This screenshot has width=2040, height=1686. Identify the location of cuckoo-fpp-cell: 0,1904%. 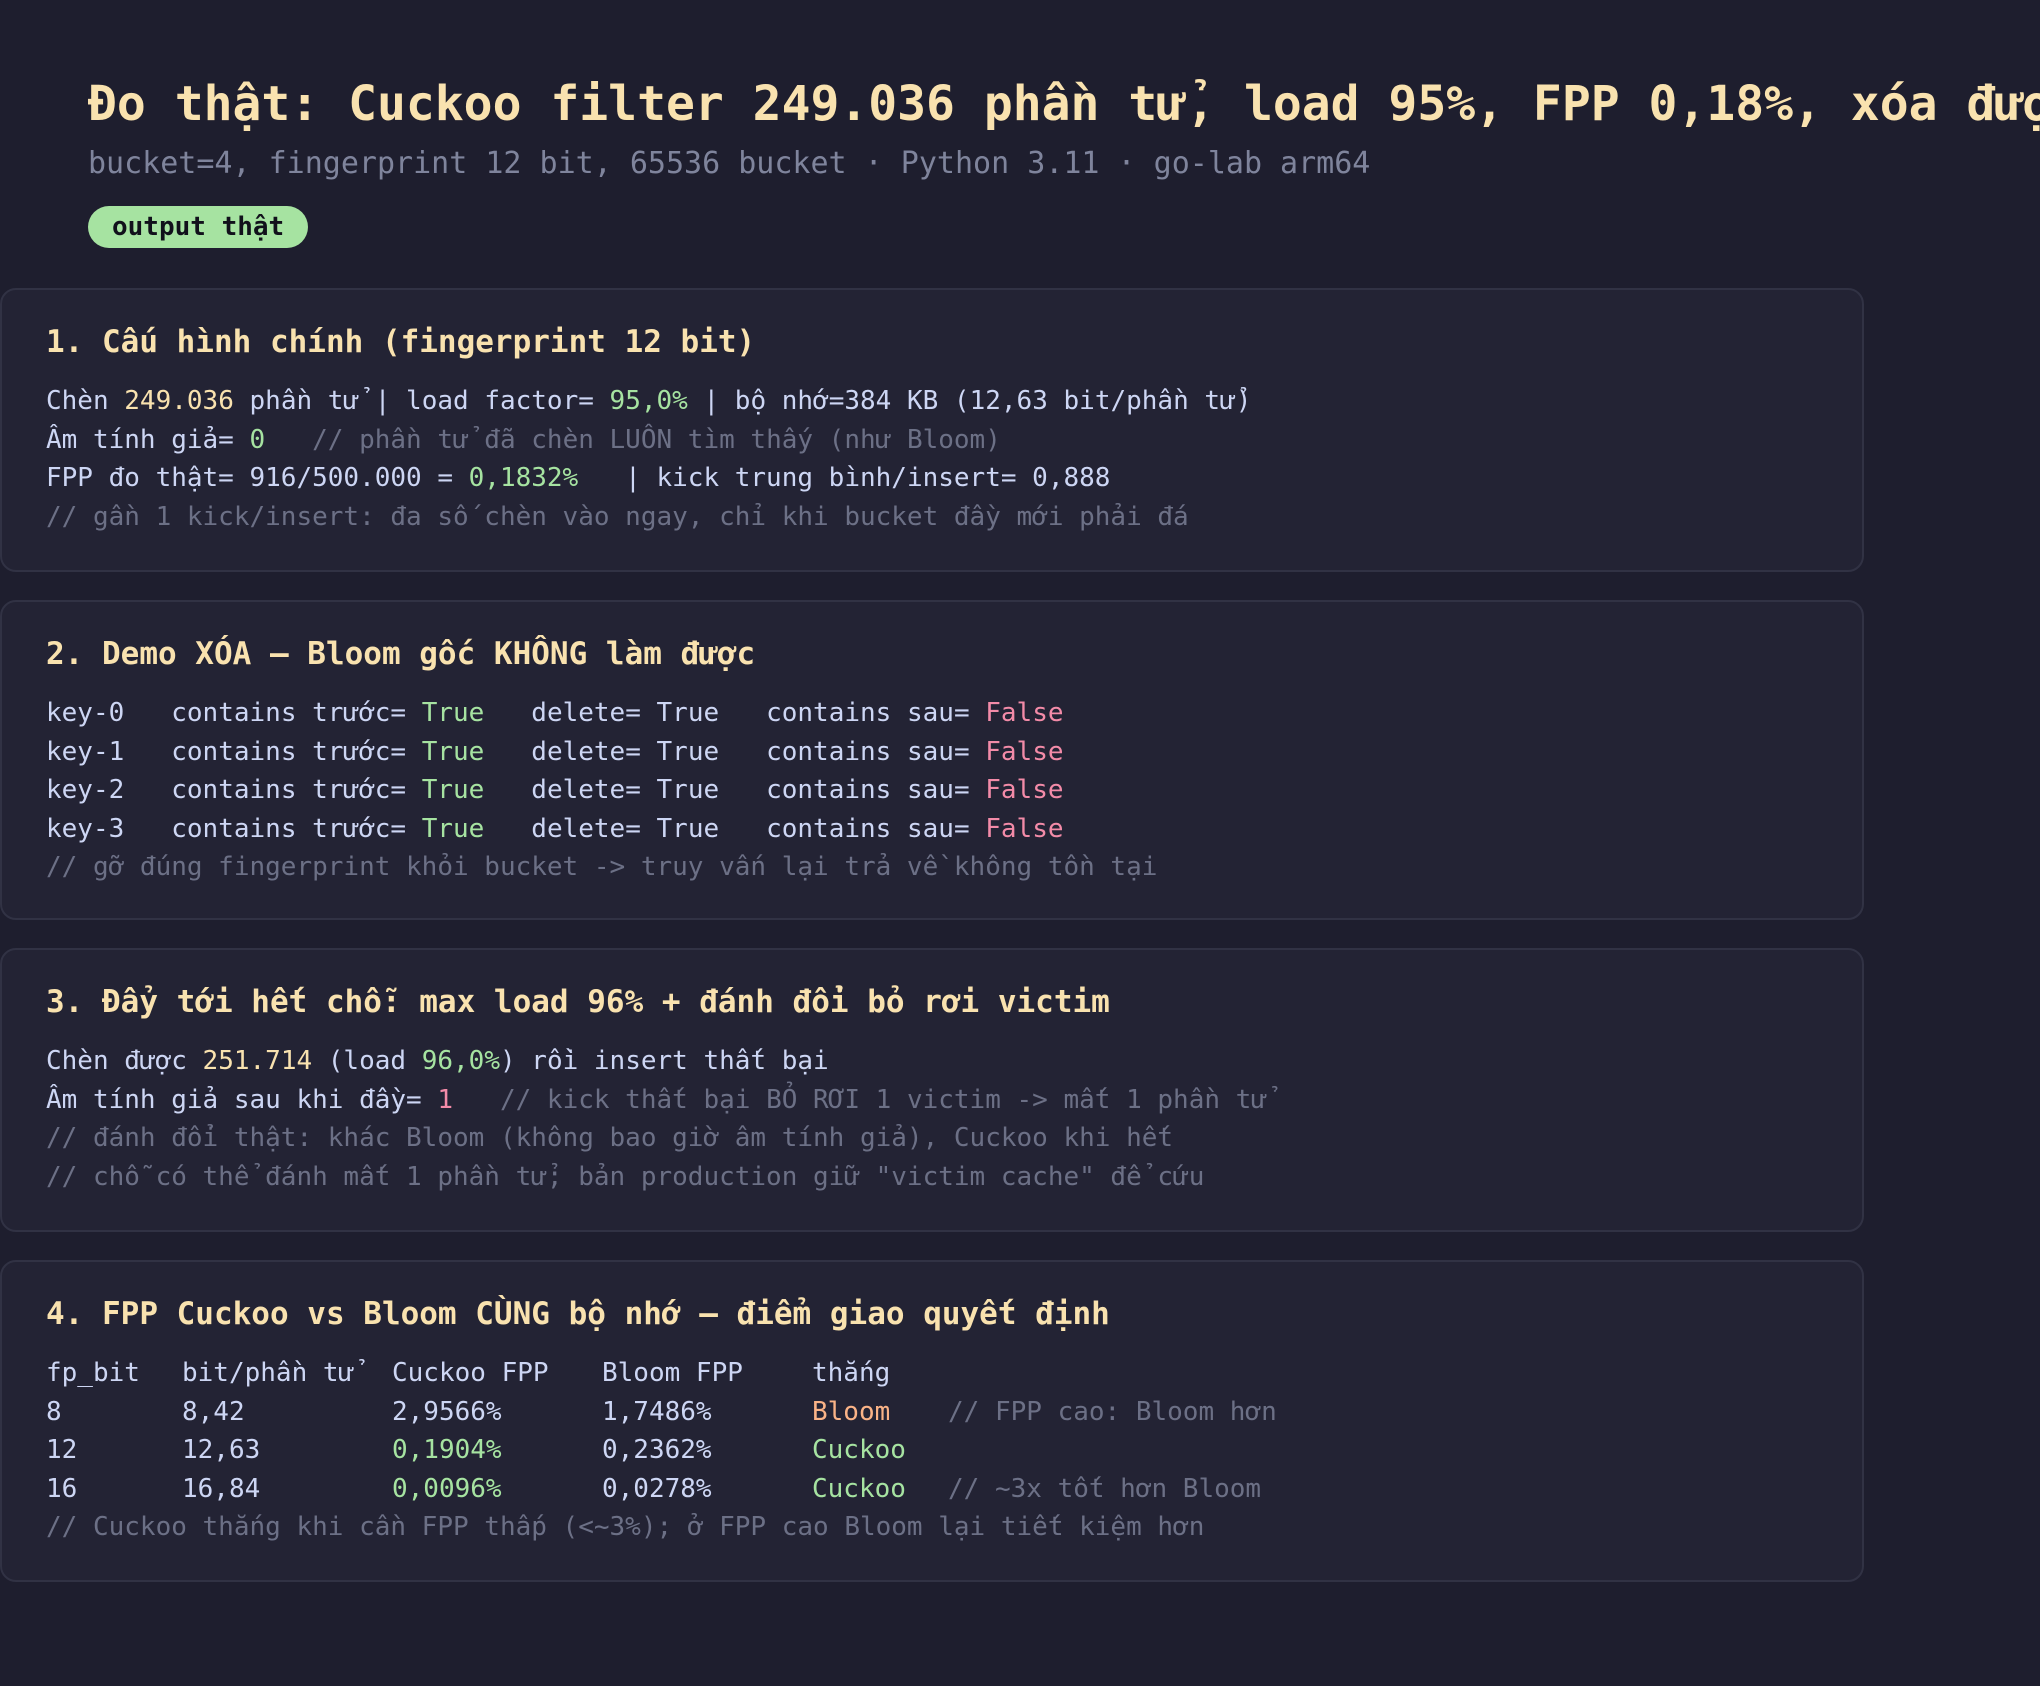
(447, 1450).